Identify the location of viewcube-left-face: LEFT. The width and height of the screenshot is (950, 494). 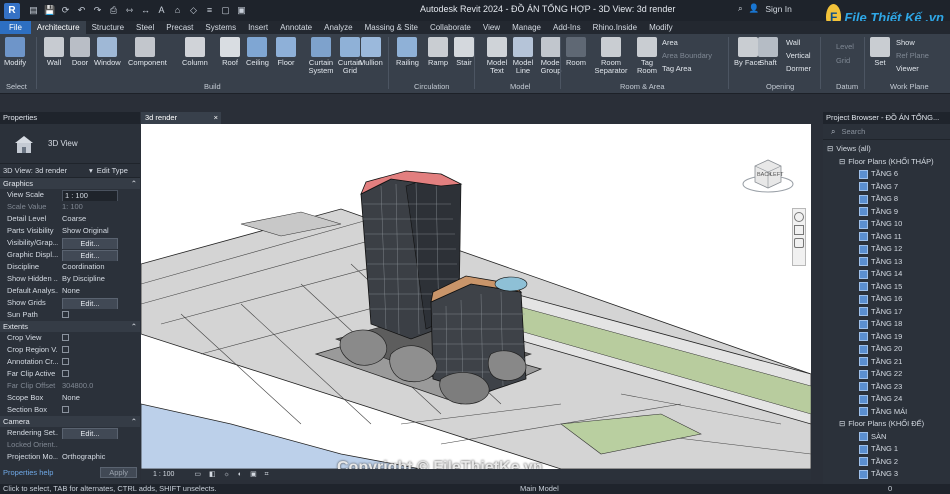
(776, 175).